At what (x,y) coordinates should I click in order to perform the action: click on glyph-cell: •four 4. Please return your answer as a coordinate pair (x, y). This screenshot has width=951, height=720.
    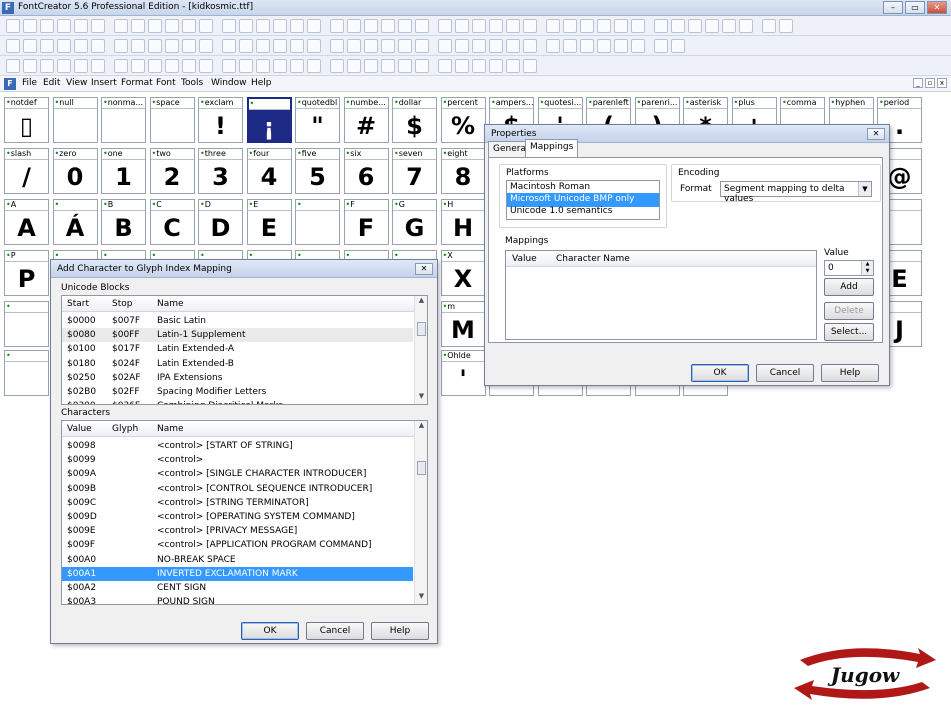
    Looking at the image, I should click on (269, 171).